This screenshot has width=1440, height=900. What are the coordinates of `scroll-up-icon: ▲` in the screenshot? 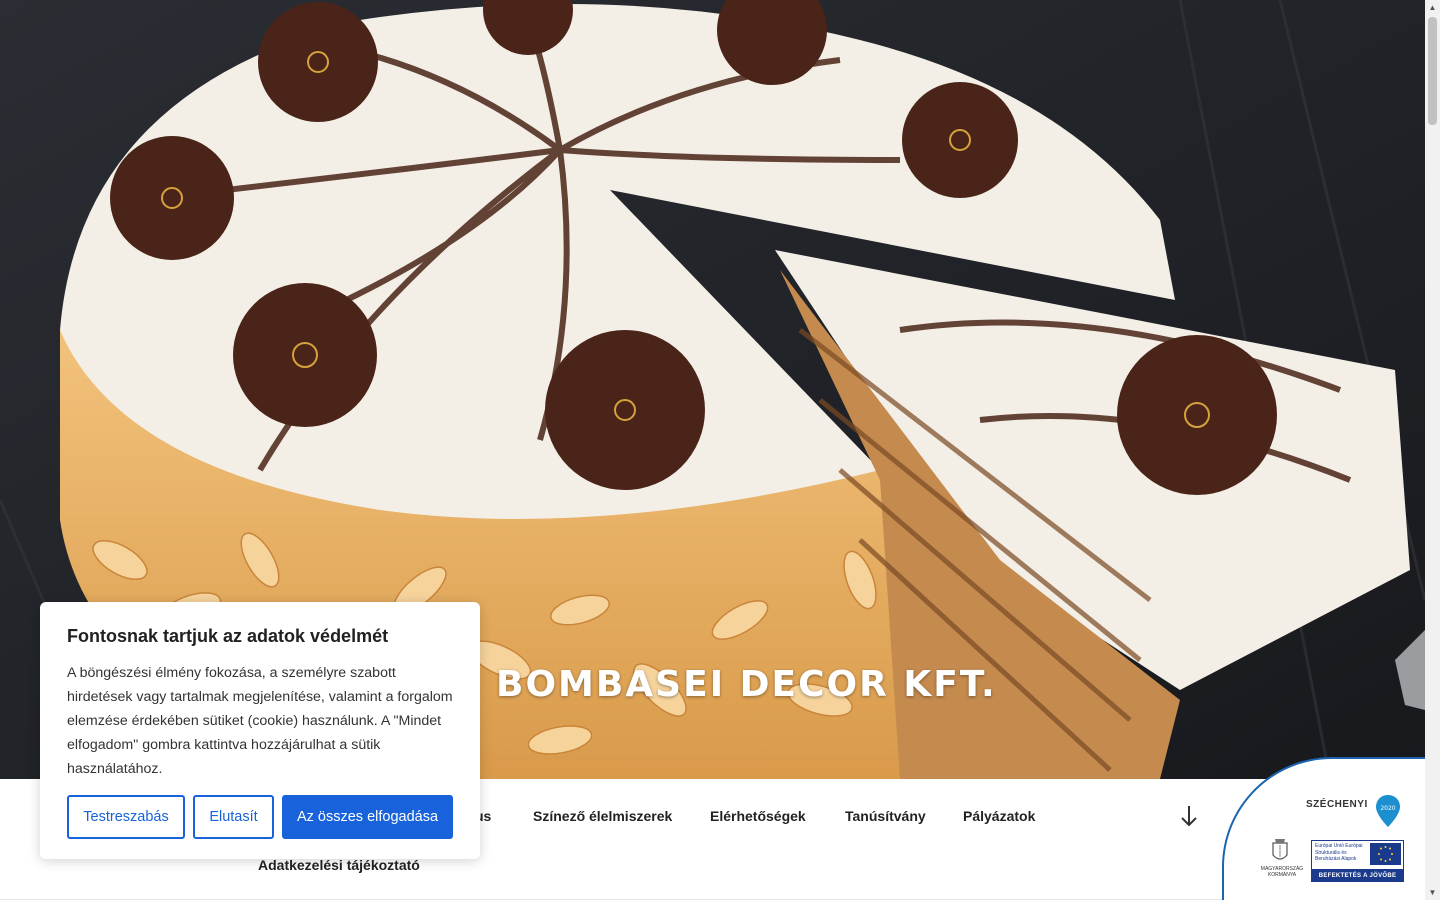 It's located at (1432, 7).